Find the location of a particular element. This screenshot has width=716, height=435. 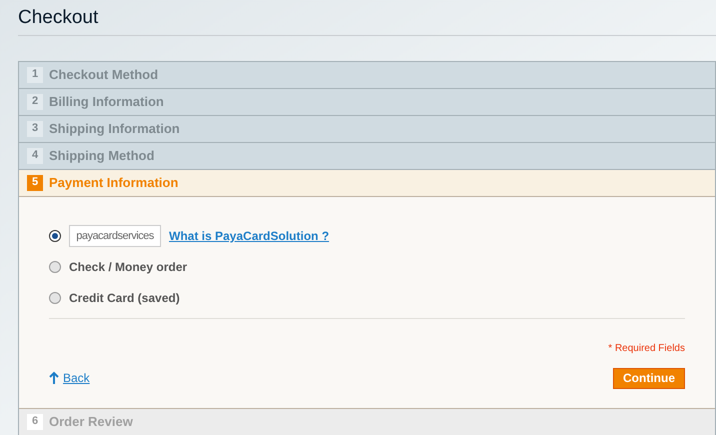

step-number: 4 is located at coordinates (35, 156).